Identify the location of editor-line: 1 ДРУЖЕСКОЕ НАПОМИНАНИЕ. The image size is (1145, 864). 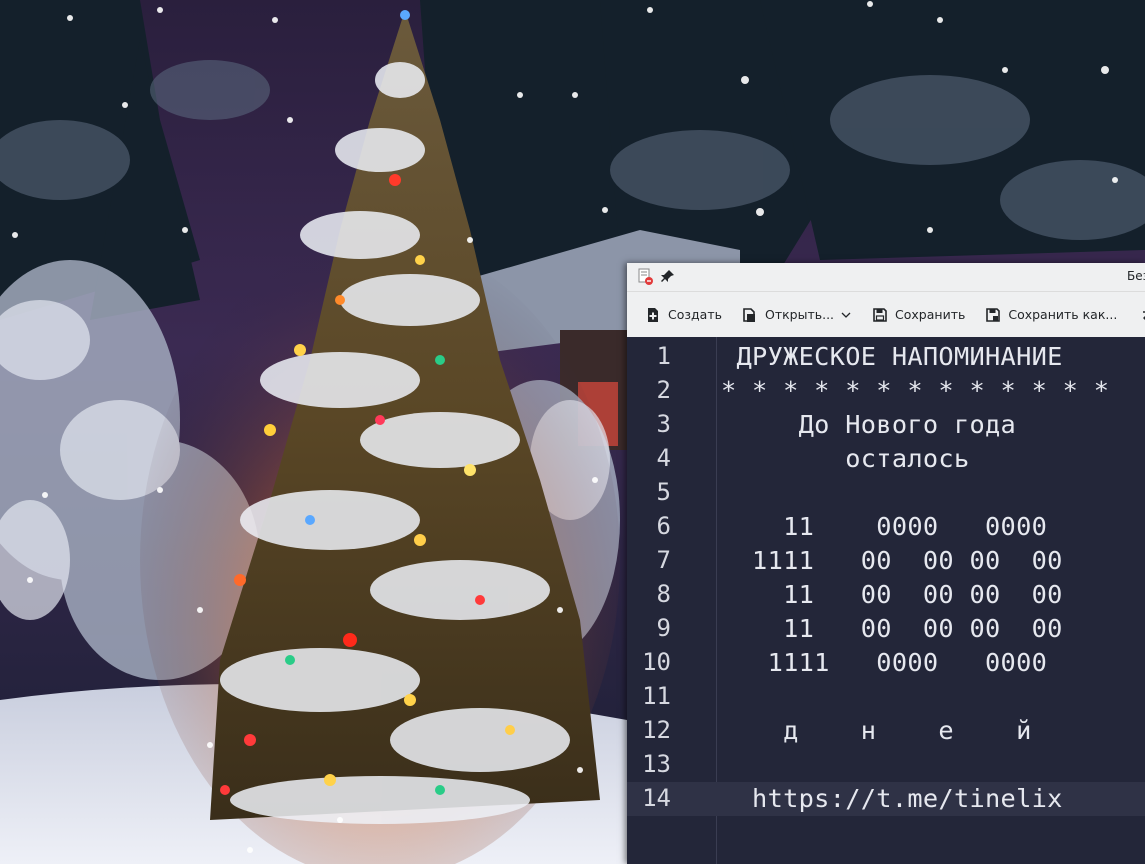
(886, 357).